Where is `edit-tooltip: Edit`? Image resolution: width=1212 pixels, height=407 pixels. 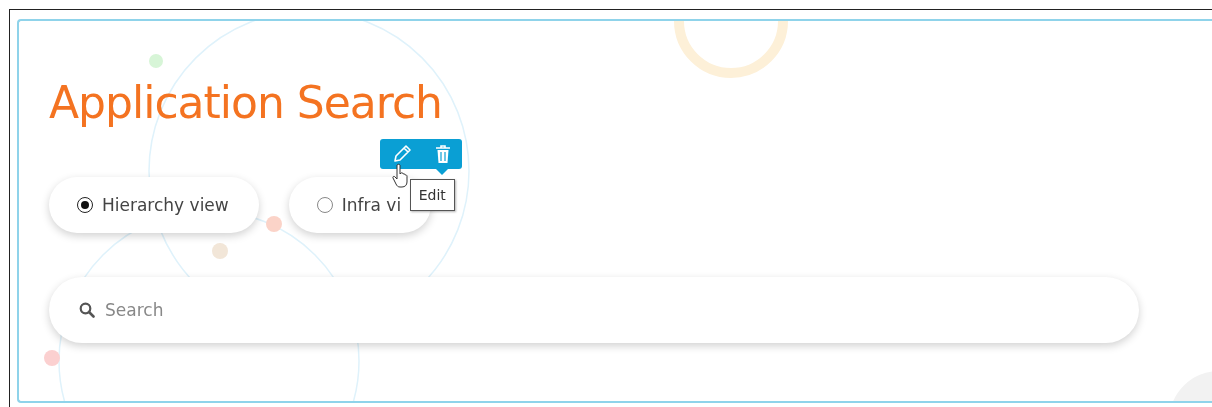 edit-tooltip: Edit is located at coordinates (432, 195).